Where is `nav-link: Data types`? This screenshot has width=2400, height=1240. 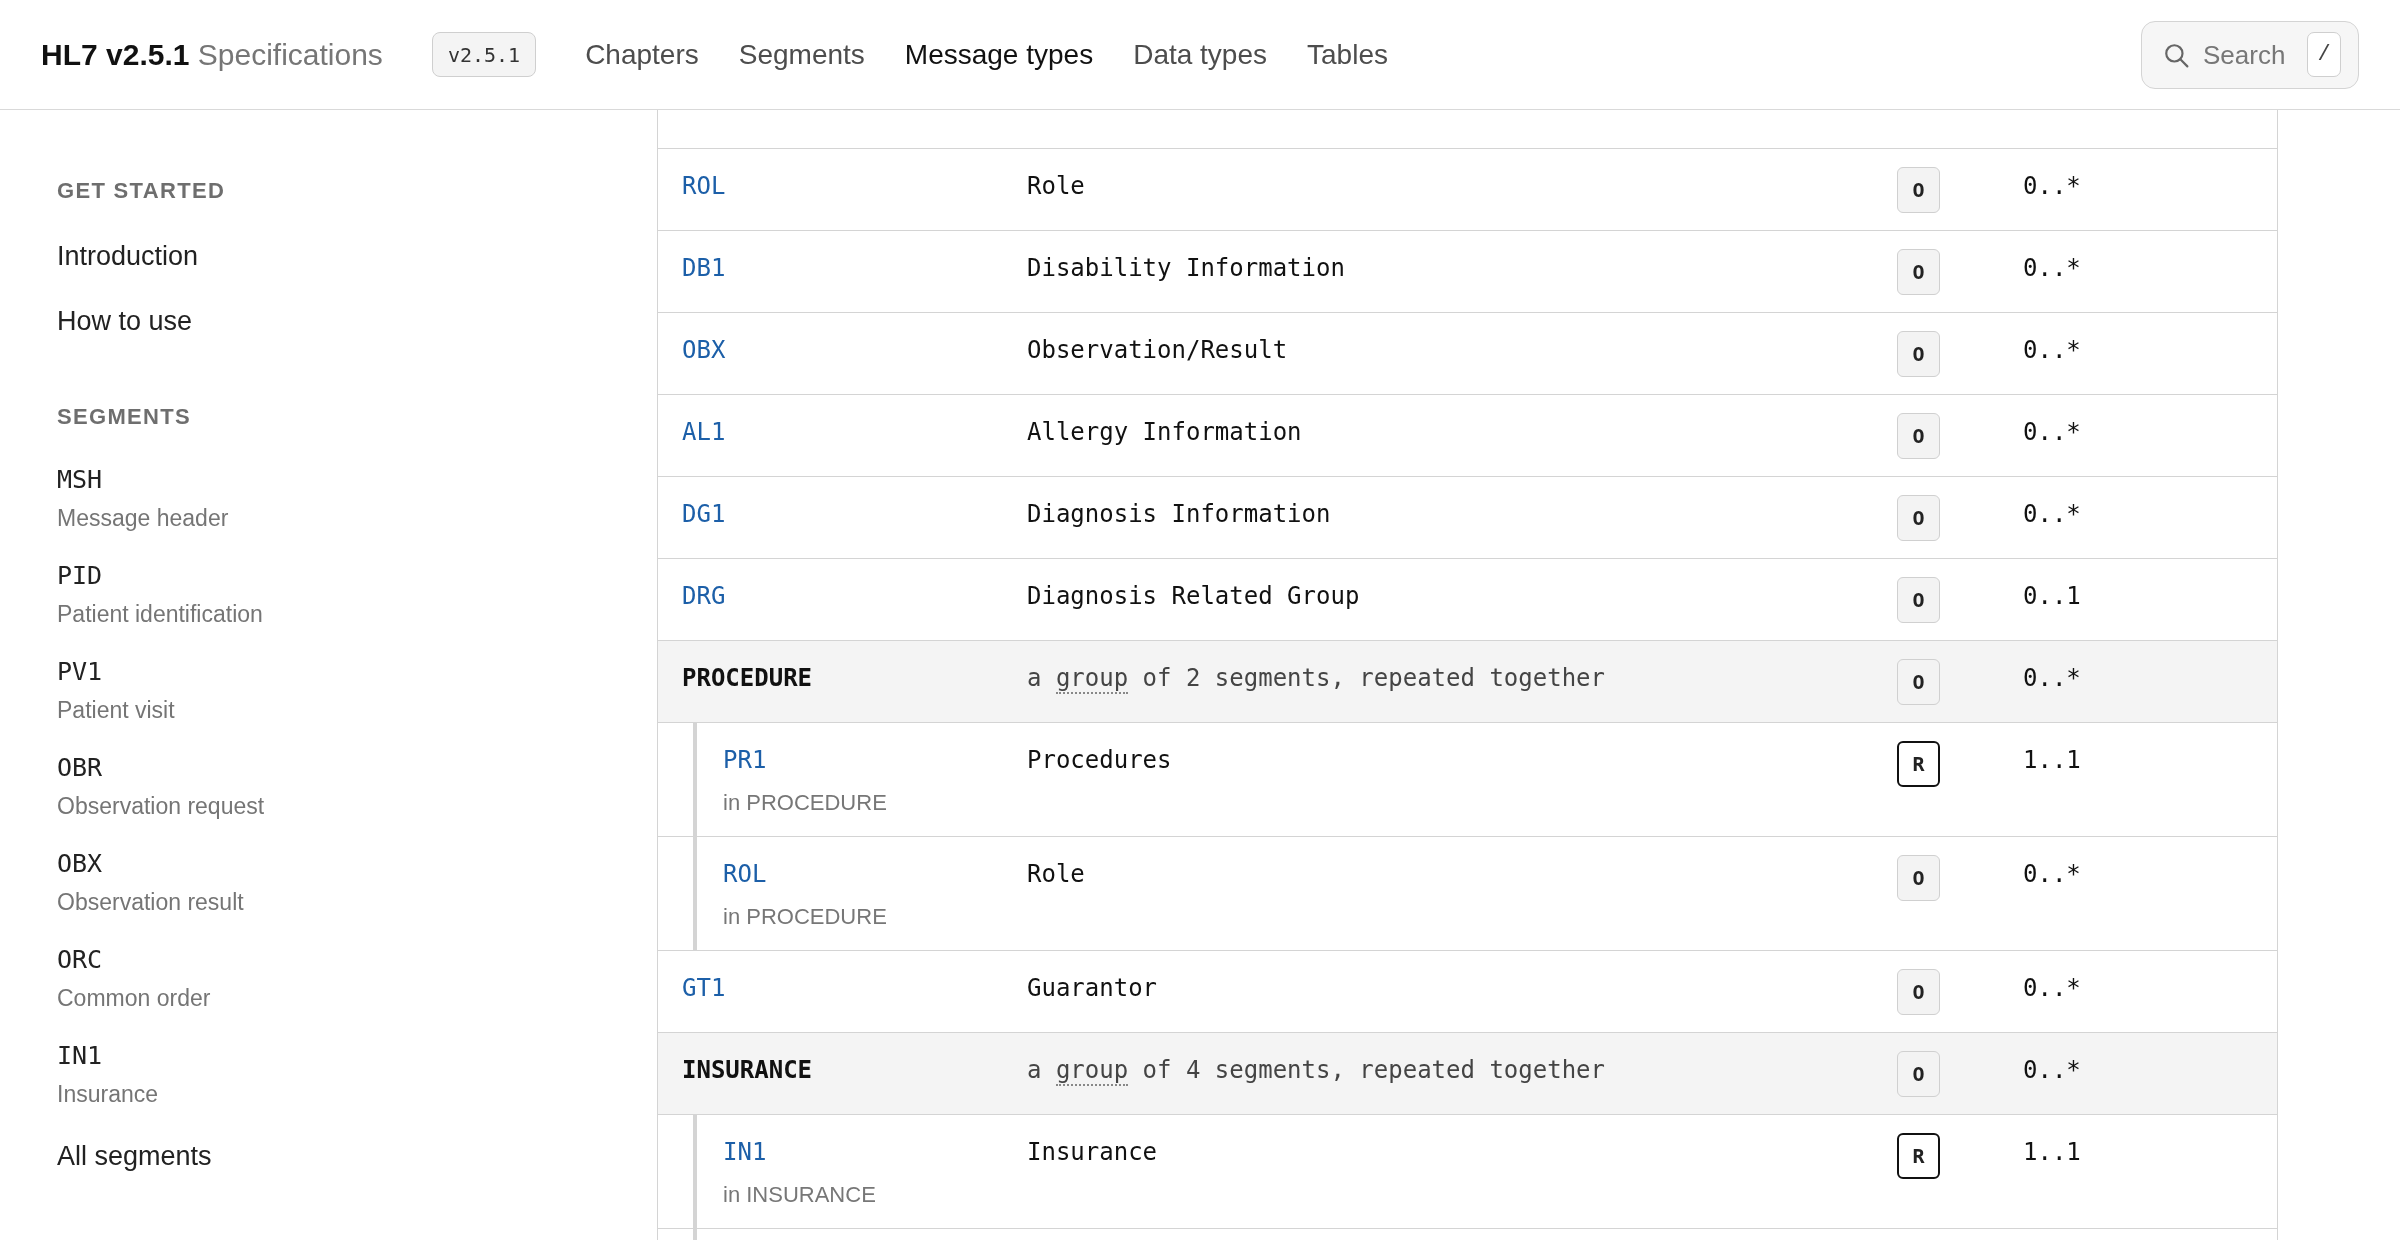 nav-link: Data types is located at coordinates (1200, 54).